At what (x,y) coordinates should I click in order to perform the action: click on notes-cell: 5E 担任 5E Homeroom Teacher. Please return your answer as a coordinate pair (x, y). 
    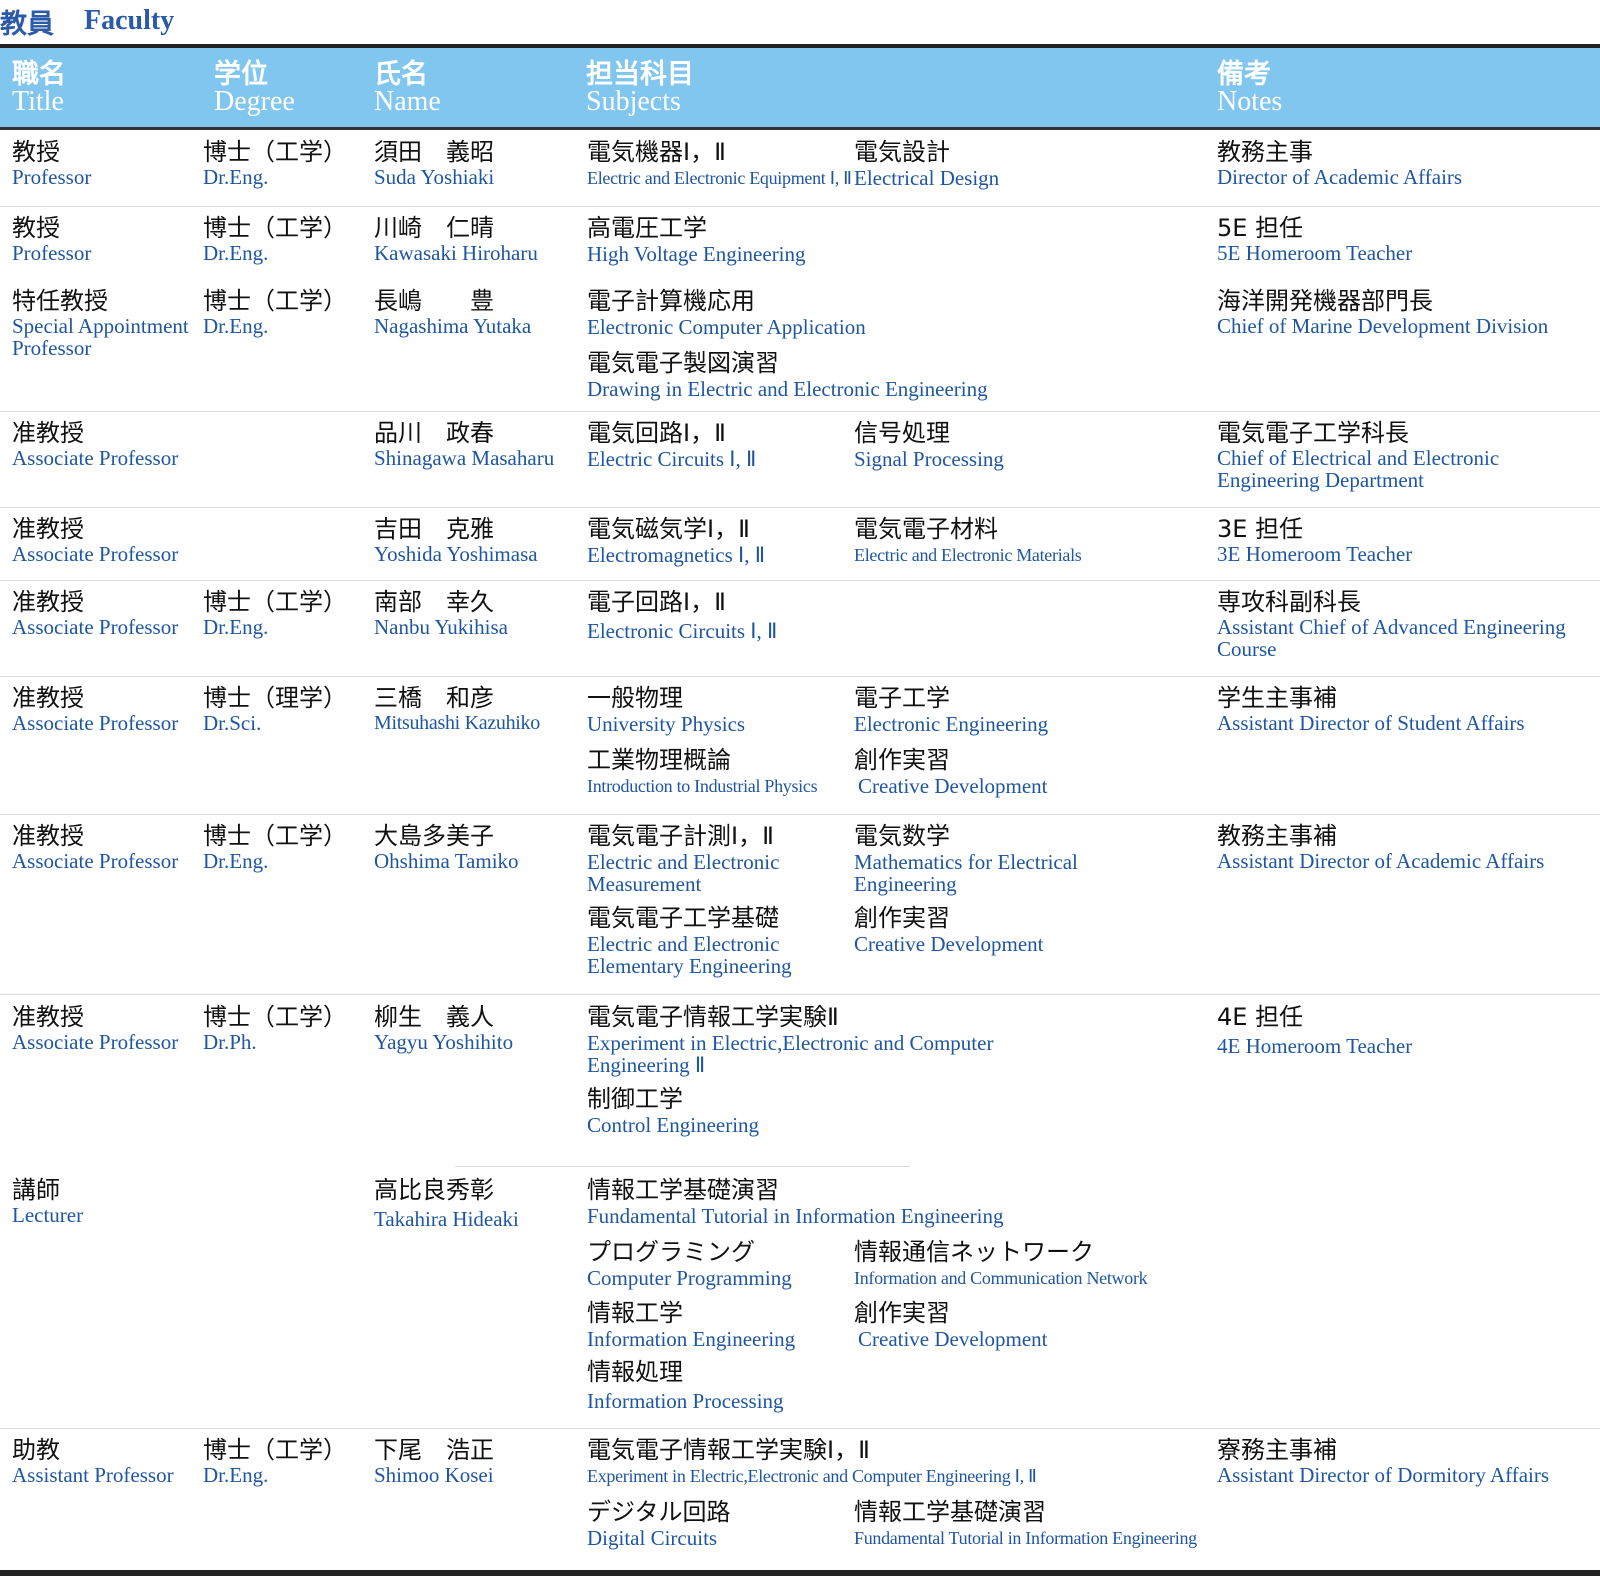
    Looking at the image, I should click on (1407, 239).